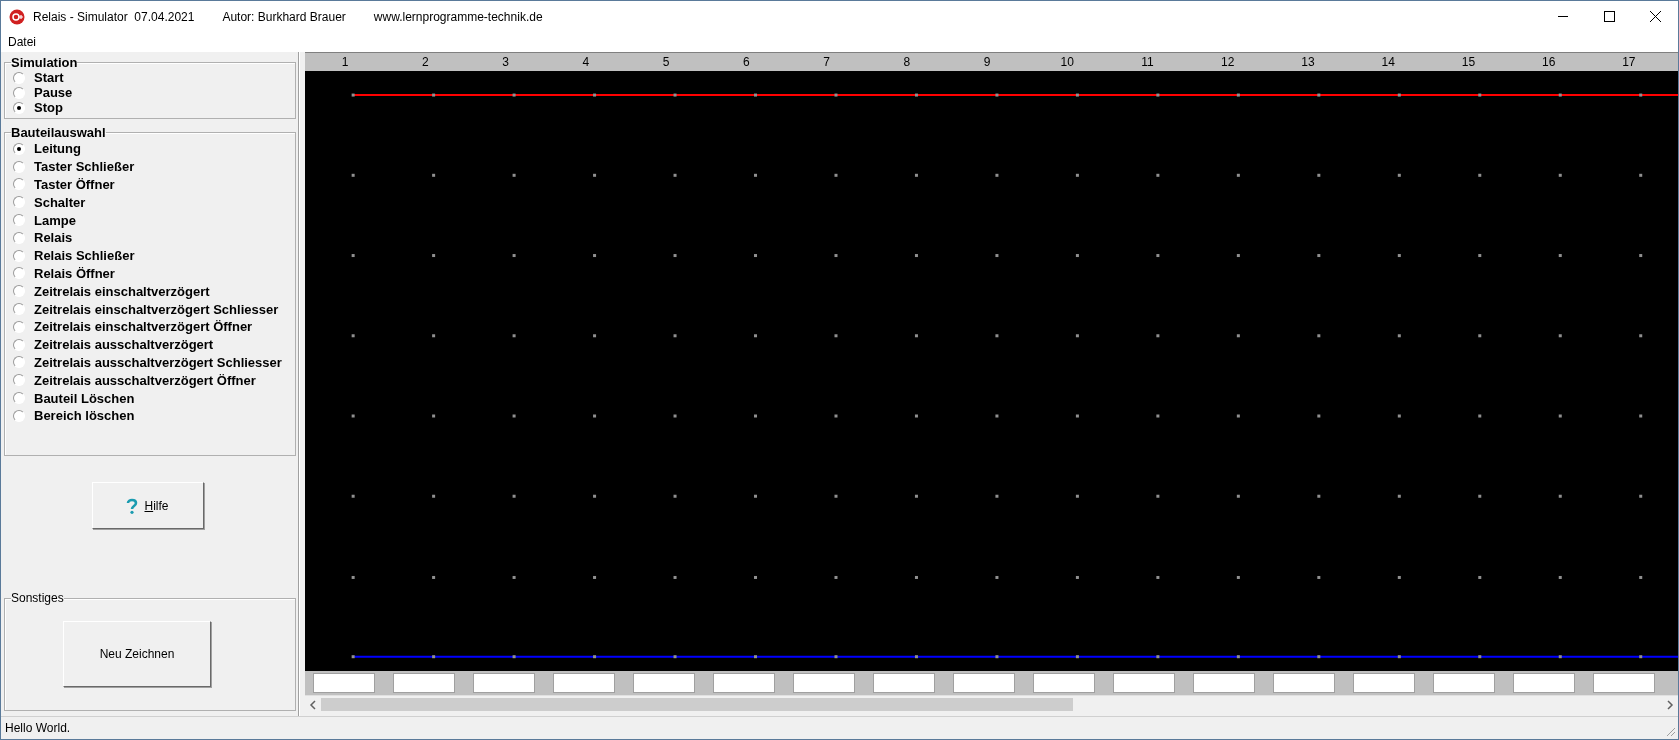  What do you see at coordinates (1468, 62) in the screenshot?
I see `column-number: 15` at bounding box center [1468, 62].